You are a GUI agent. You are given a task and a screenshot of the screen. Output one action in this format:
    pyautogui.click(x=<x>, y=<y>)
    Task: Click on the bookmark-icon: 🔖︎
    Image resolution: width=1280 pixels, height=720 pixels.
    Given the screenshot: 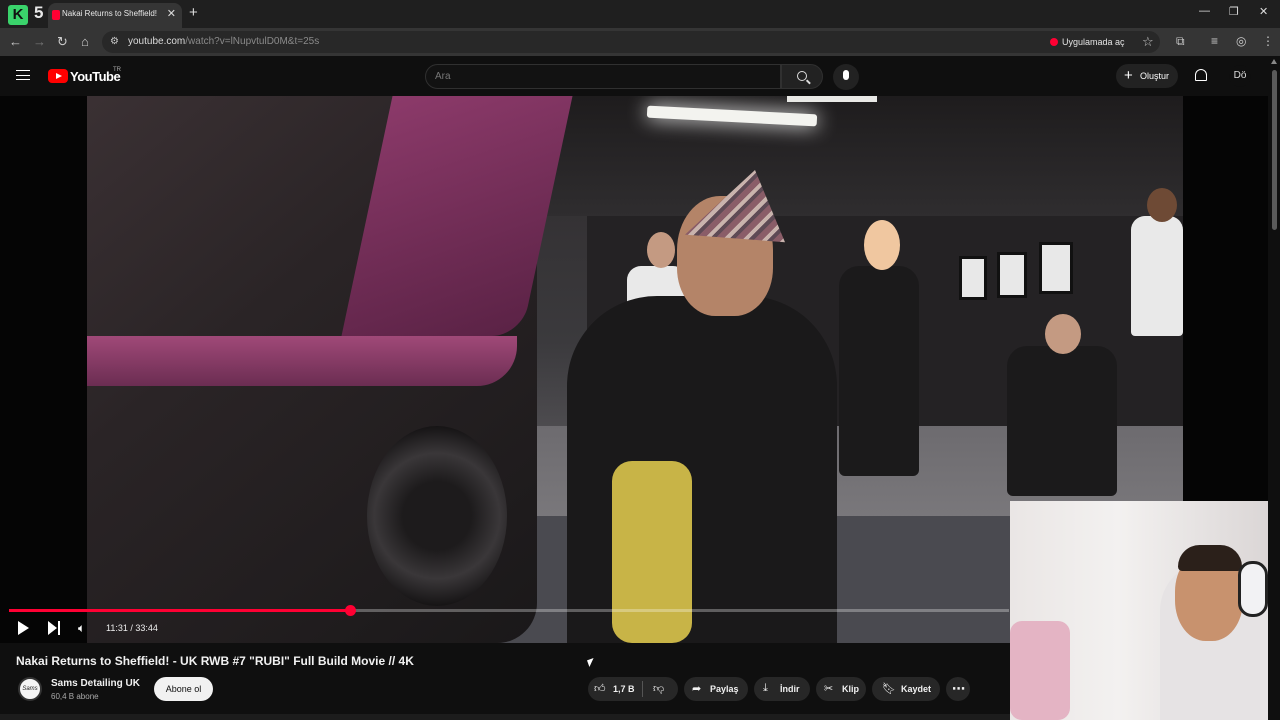 What is the action you would take?
    pyautogui.click(x=889, y=689)
    